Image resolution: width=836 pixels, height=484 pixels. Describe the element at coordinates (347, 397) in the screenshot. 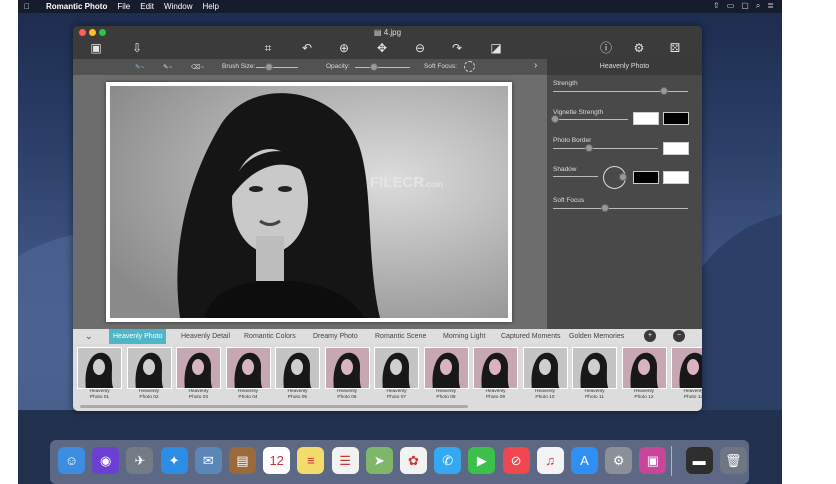

I see `thumbnail-sublabel: Photo 06` at that location.